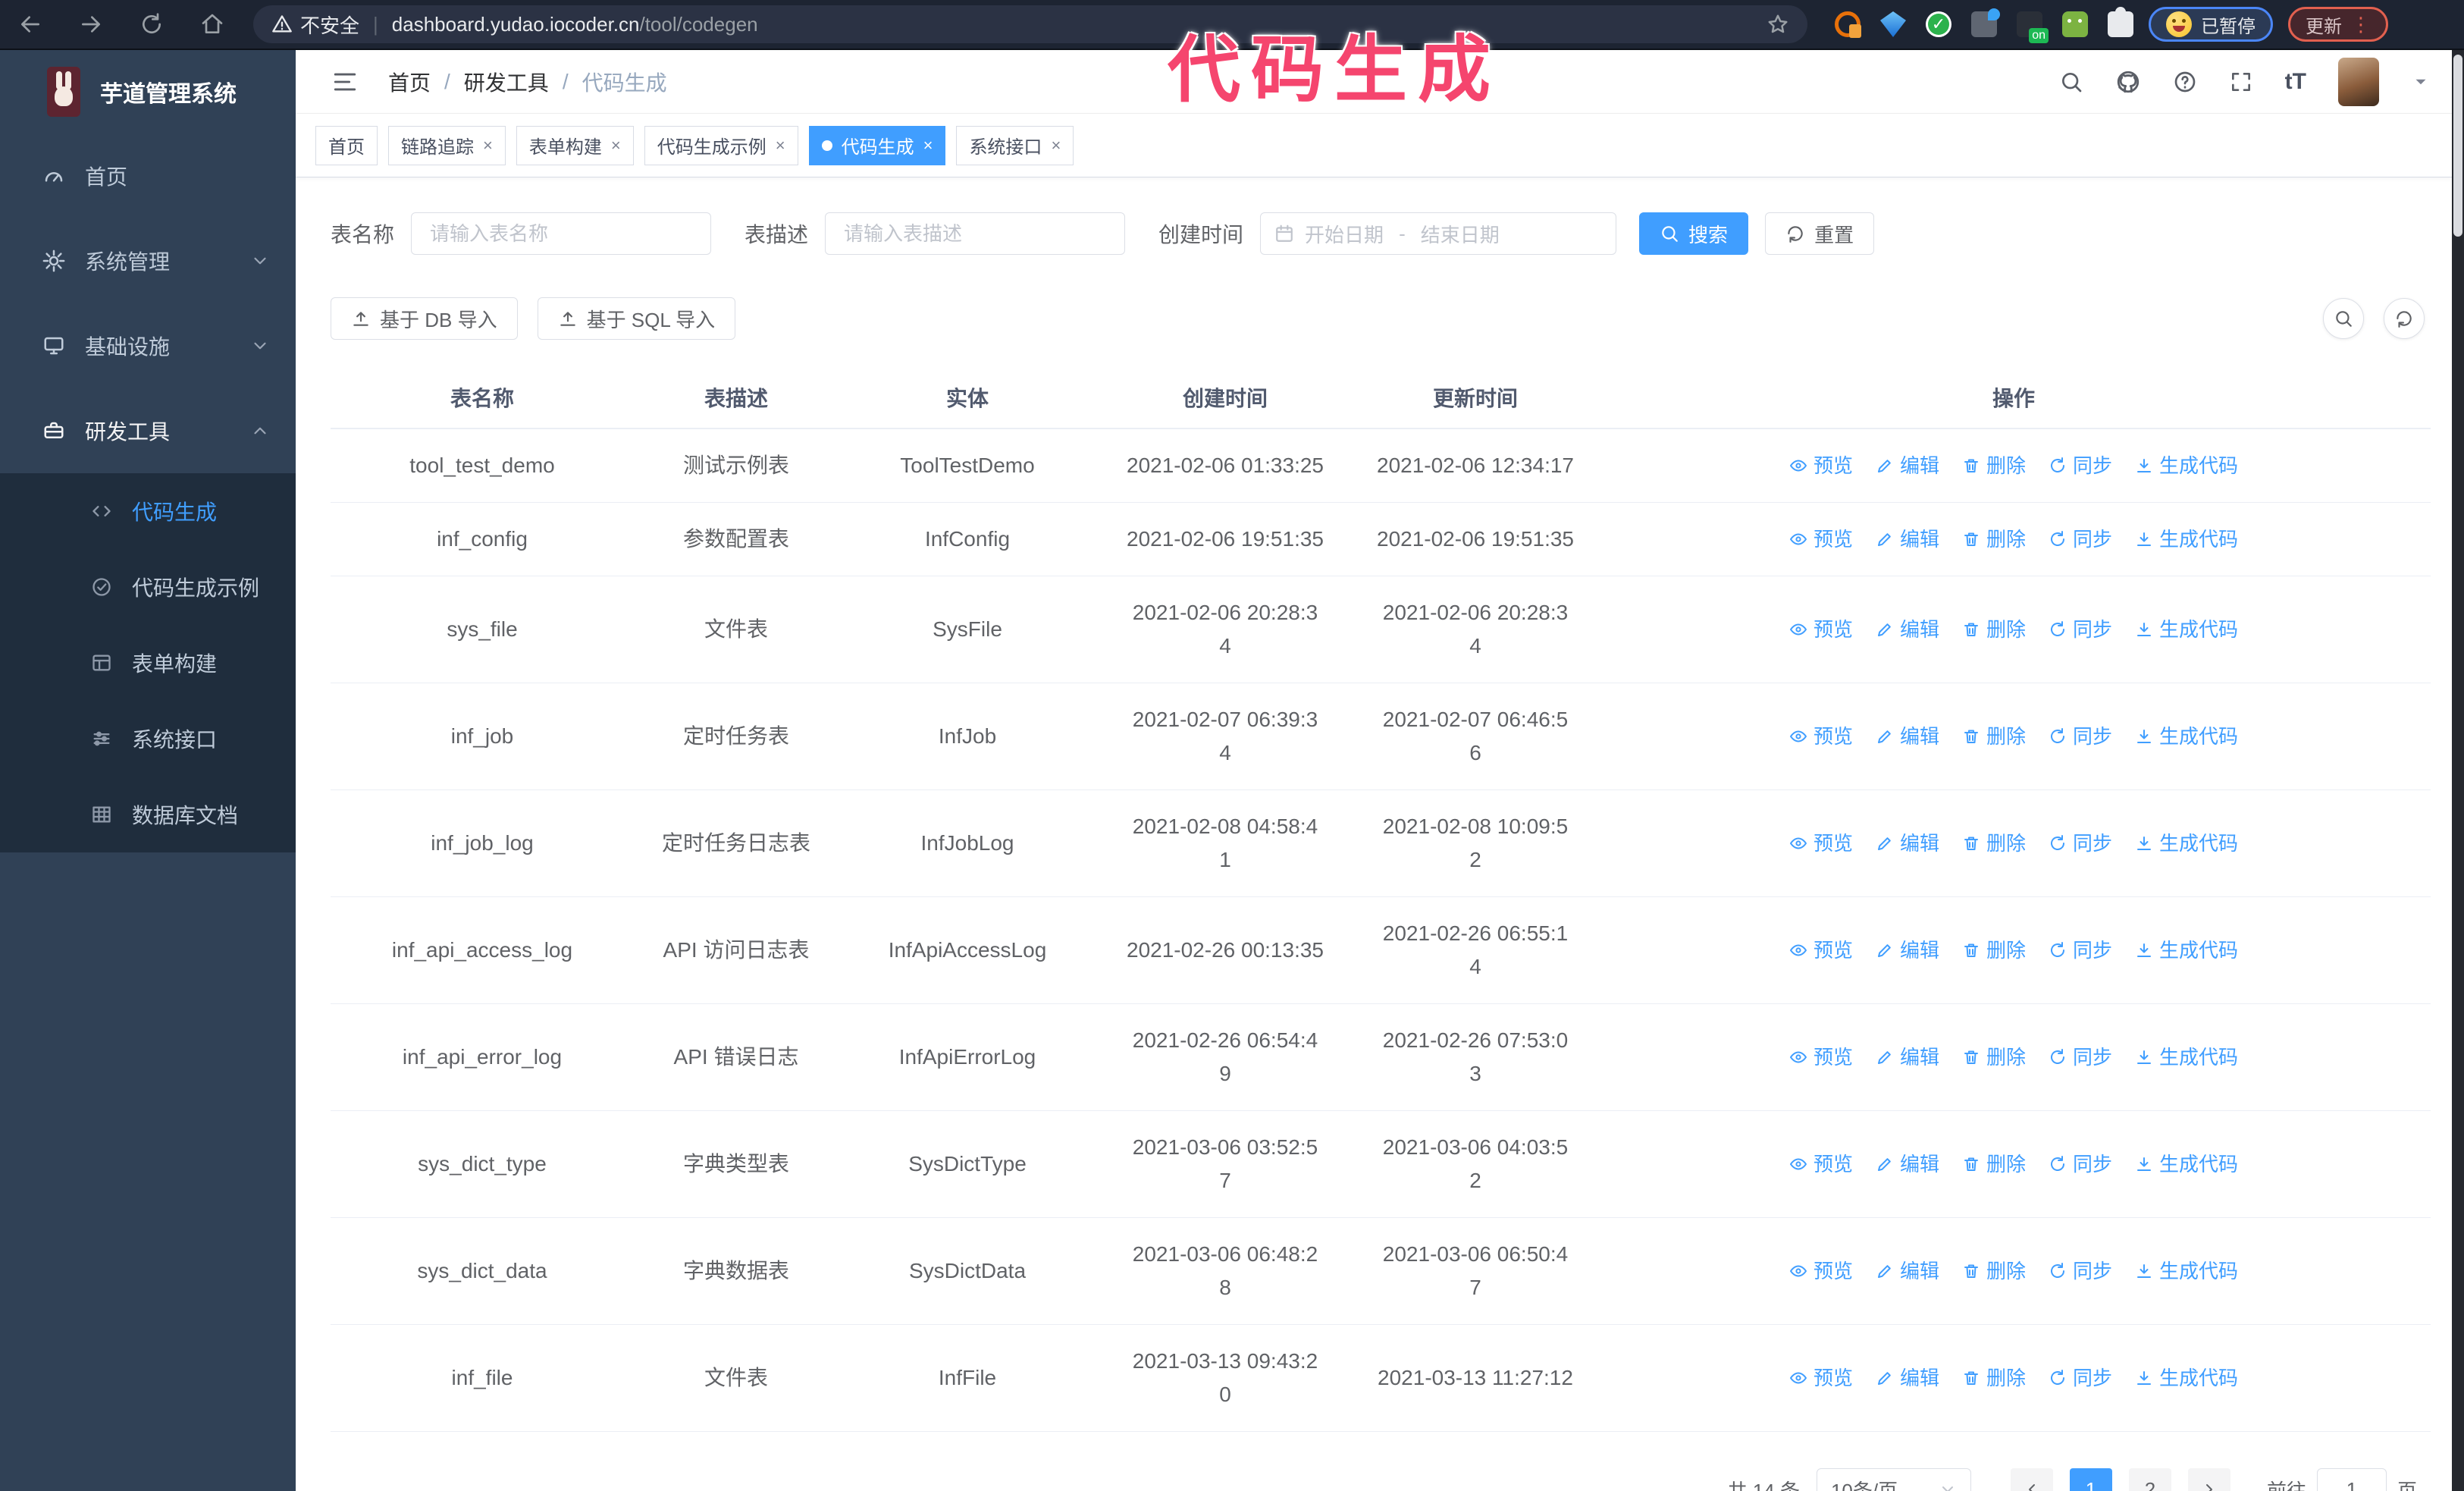  I want to click on page-scrollbar, so click(2458, 770).